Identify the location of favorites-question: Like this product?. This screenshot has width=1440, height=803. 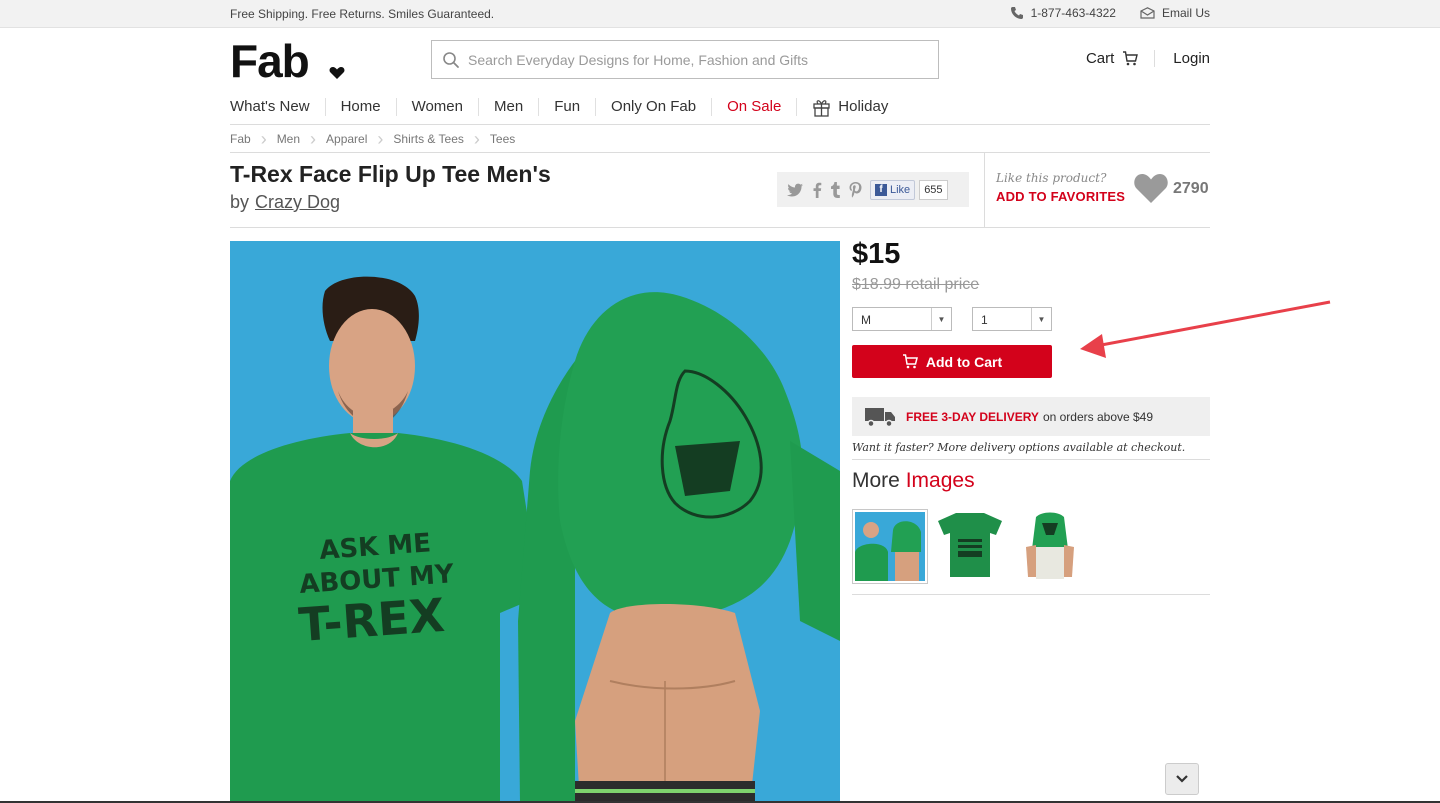
(1051, 178).